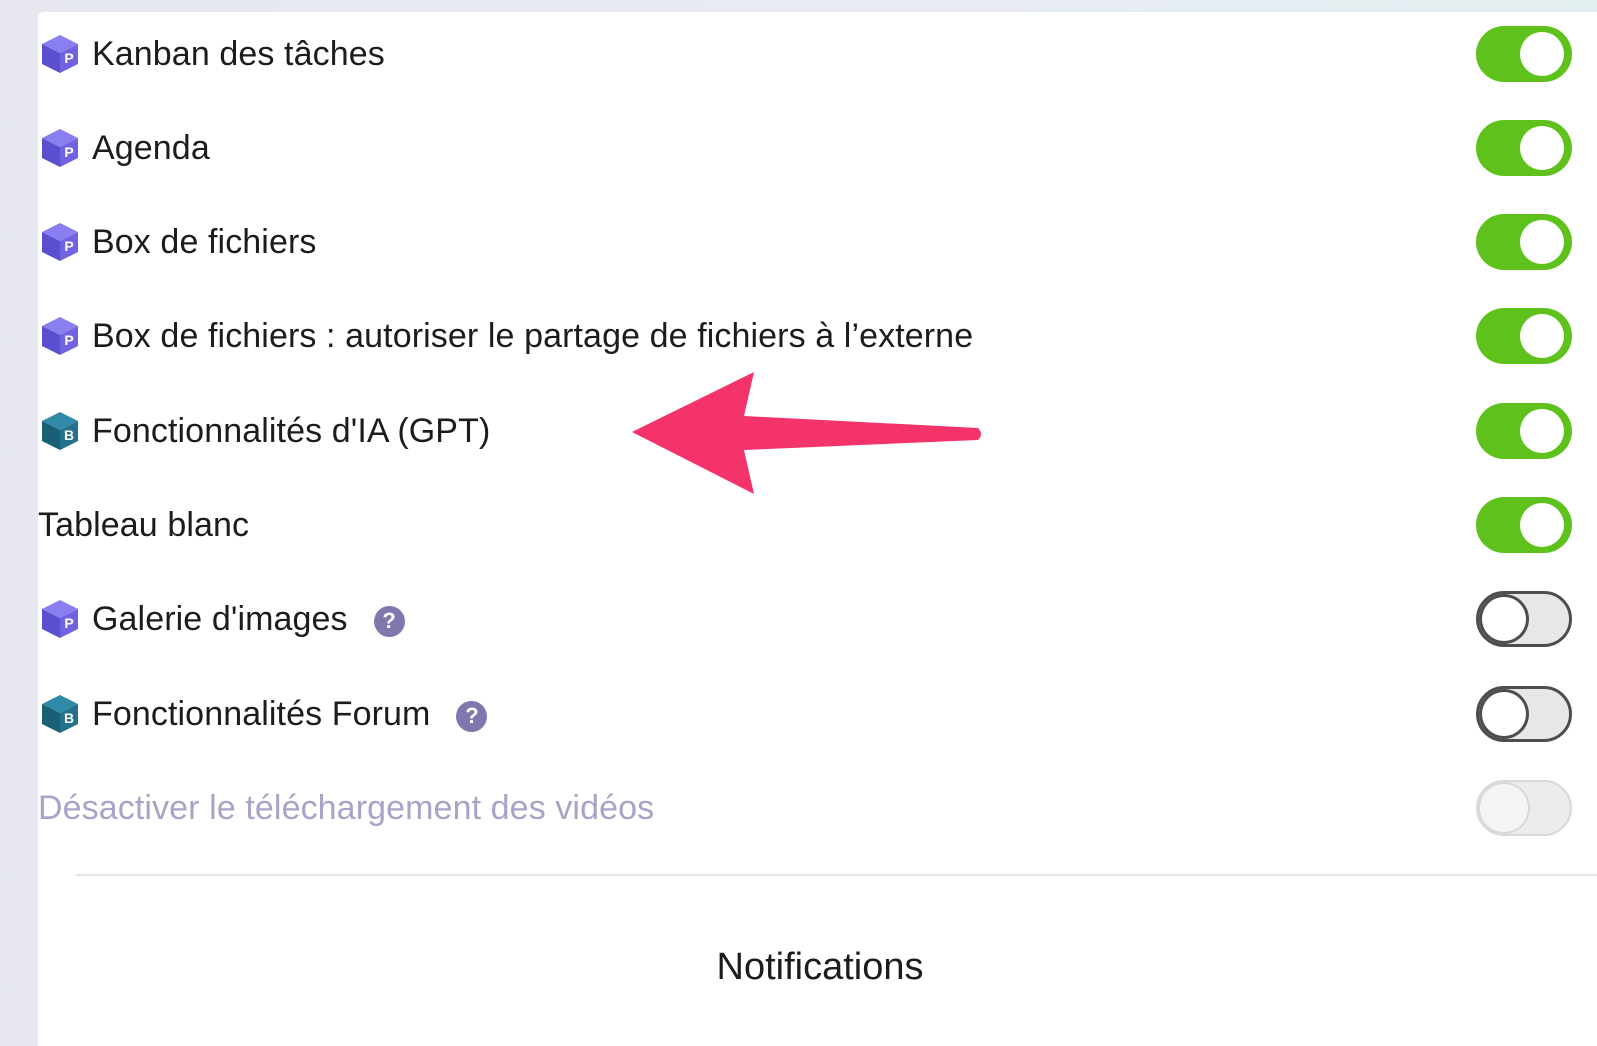  I want to click on setting-label: Fonctionnalités Forum, so click(261, 713).